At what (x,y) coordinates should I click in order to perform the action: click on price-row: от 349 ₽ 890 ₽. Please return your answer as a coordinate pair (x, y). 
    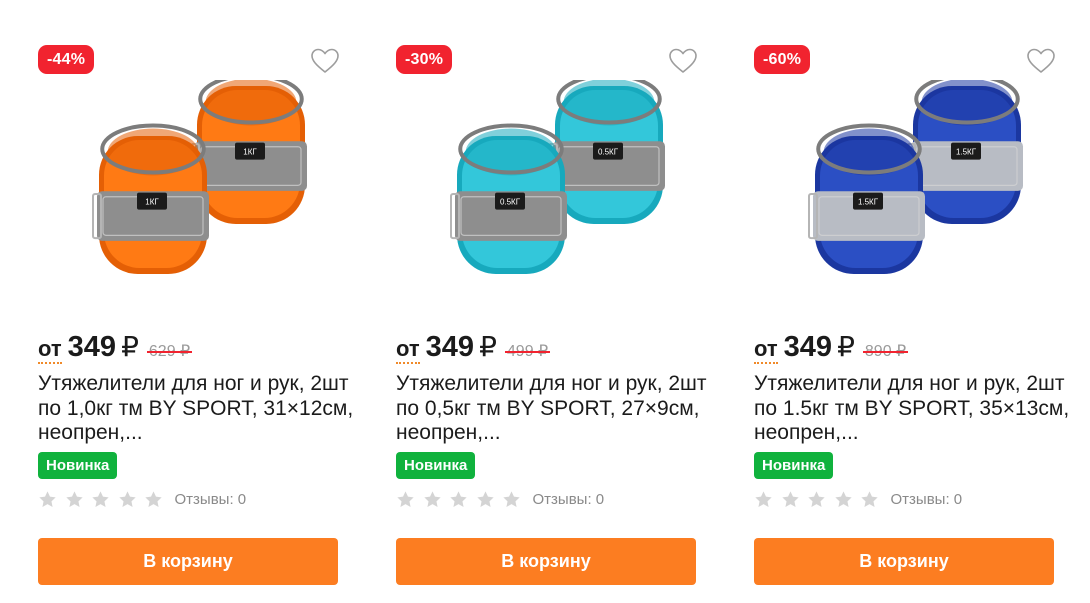
    Looking at the image, I should click on (831, 350).